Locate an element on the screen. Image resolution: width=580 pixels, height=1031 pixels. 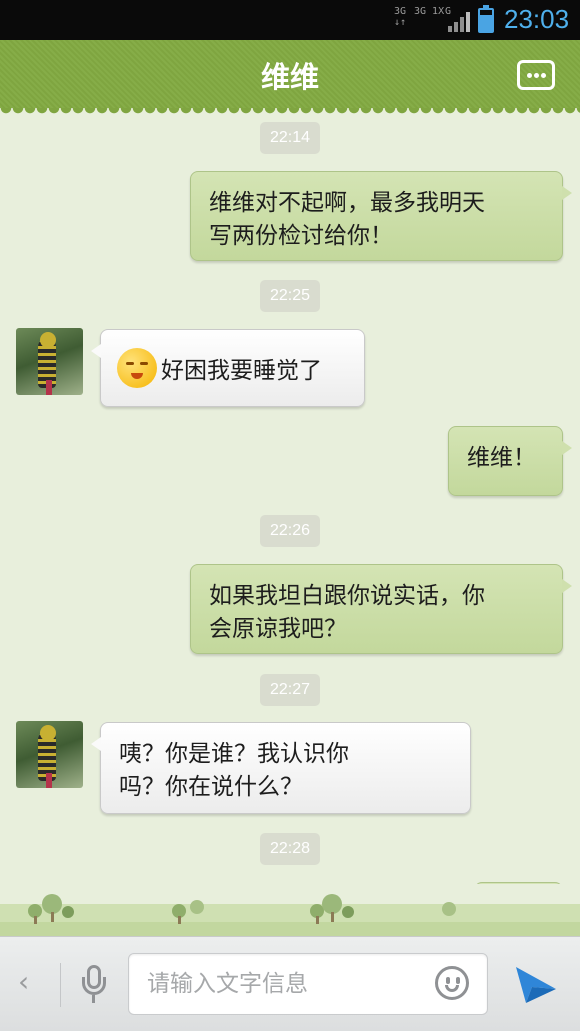
message-line: 维维对不起啊，最多我明天 is located at coordinates (347, 203).